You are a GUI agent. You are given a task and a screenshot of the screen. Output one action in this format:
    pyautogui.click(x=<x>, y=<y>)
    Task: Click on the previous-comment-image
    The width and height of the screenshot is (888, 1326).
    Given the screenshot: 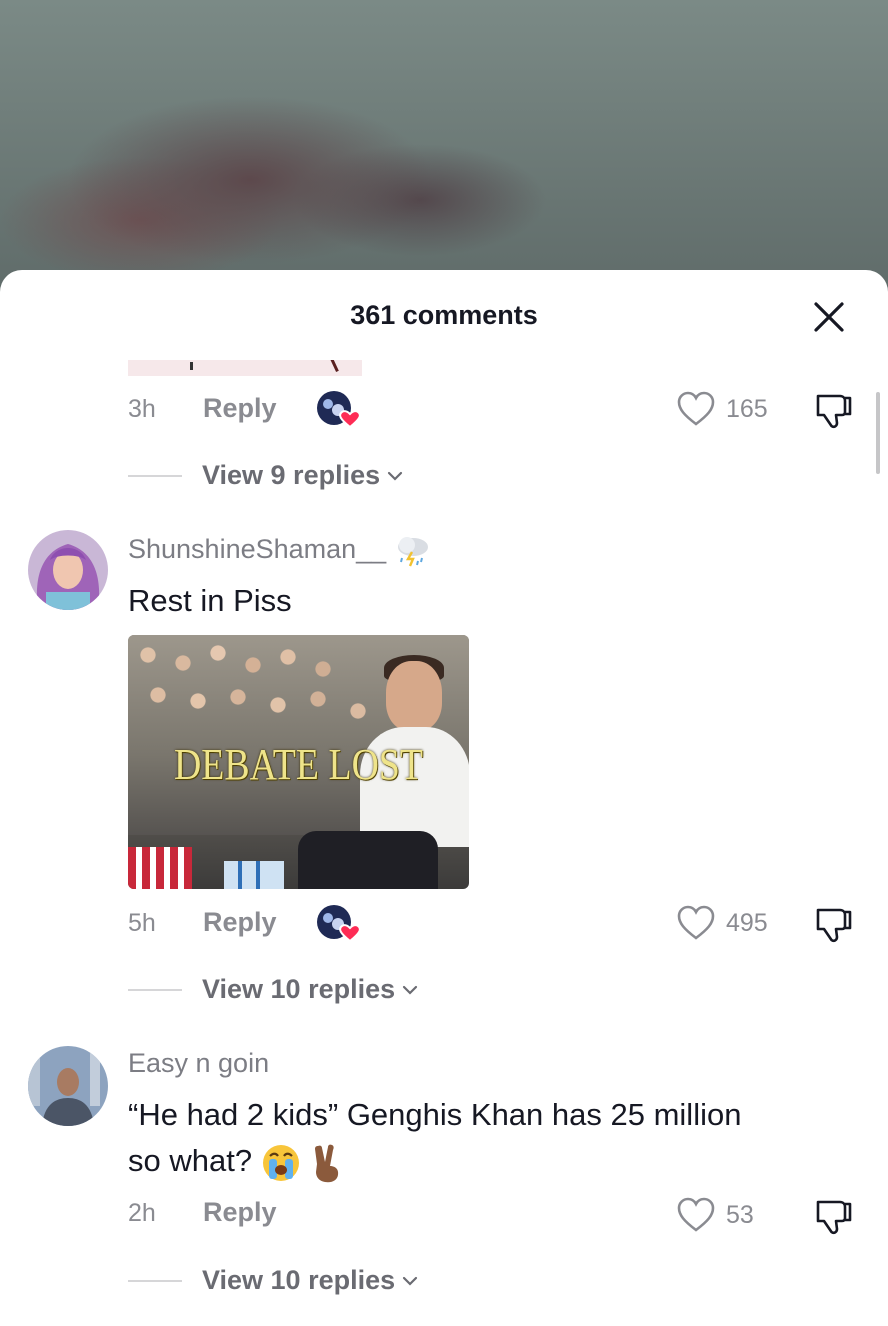 What is the action you would take?
    pyautogui.click(x=245, y=368)
    